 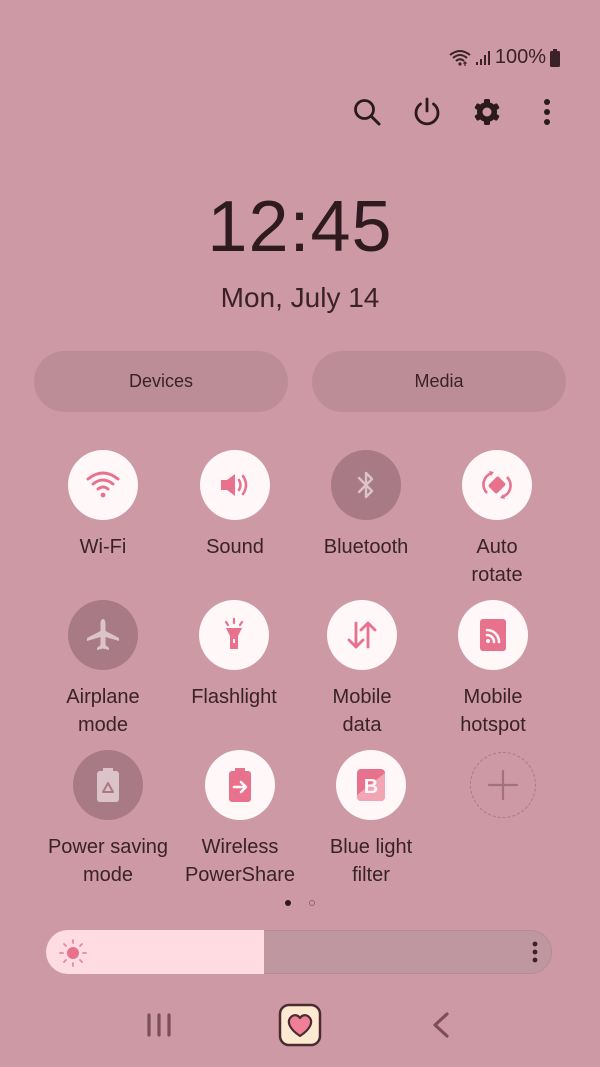 I want to click on tile-label-line2: hotspot, so click(x=493, y=725).